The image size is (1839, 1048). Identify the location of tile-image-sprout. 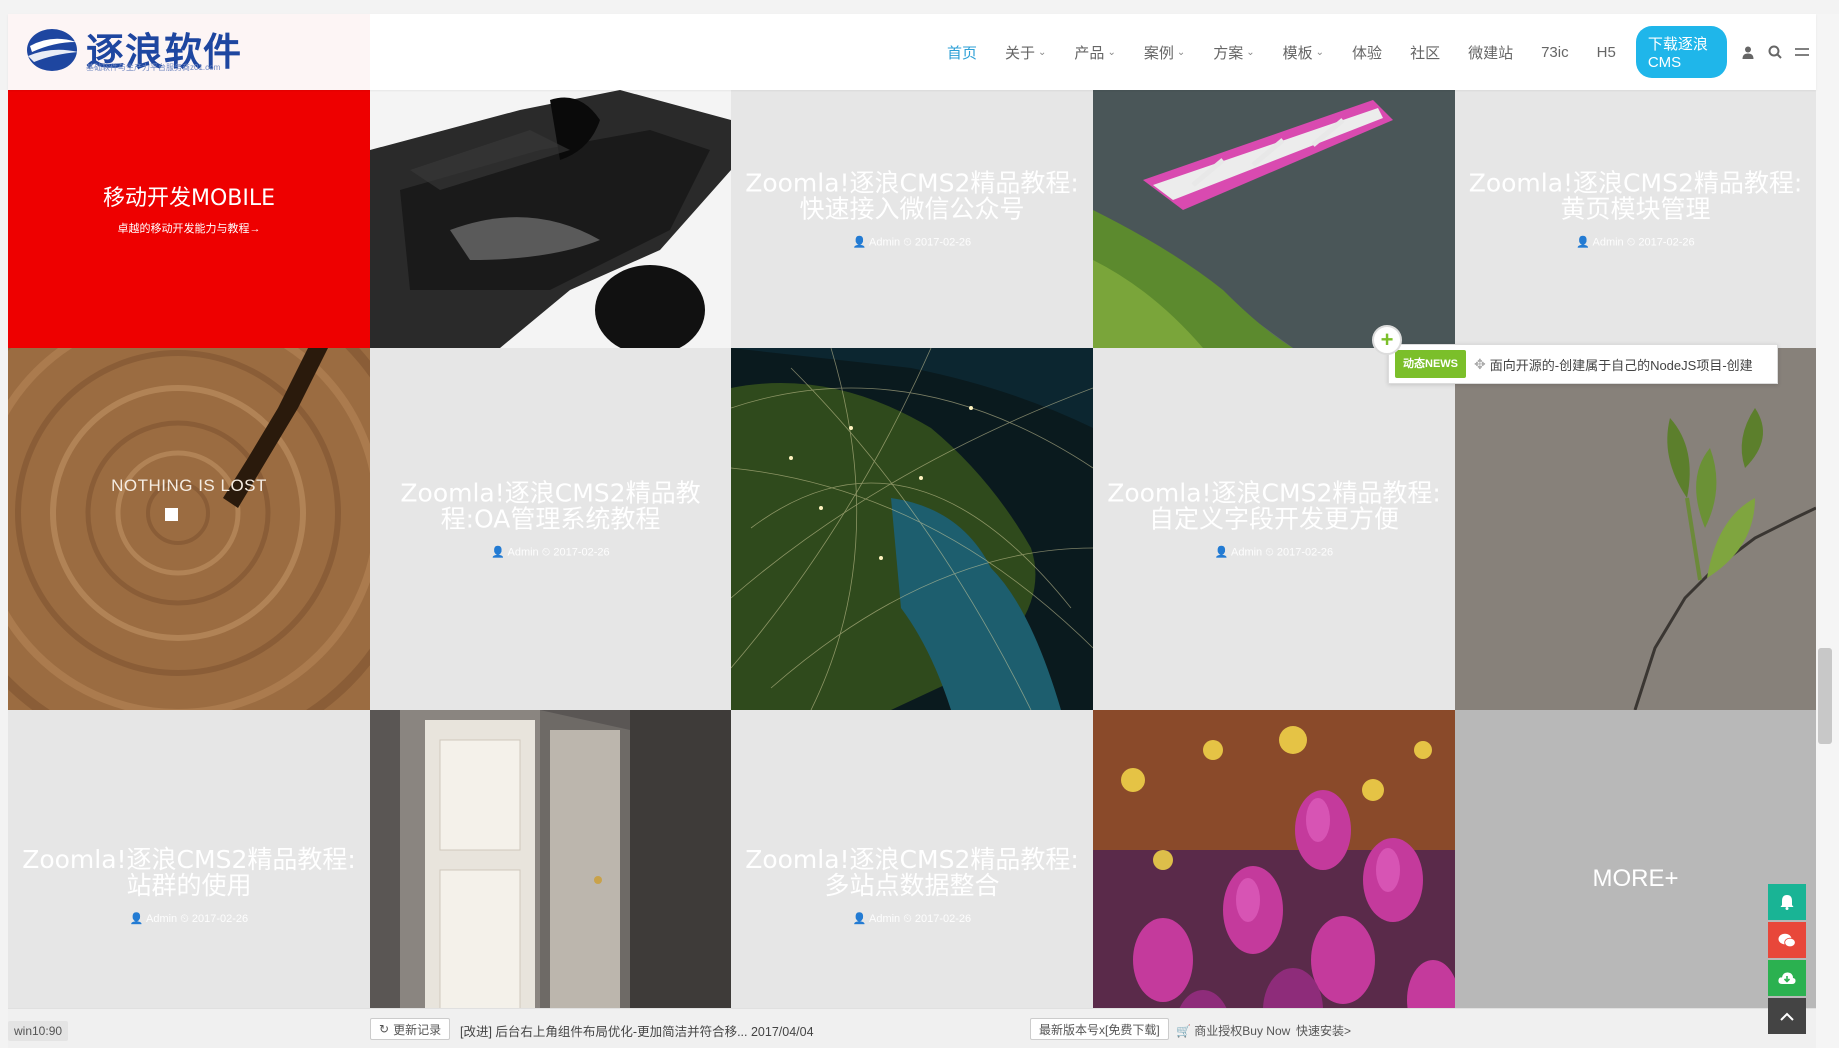
(1635, 529).